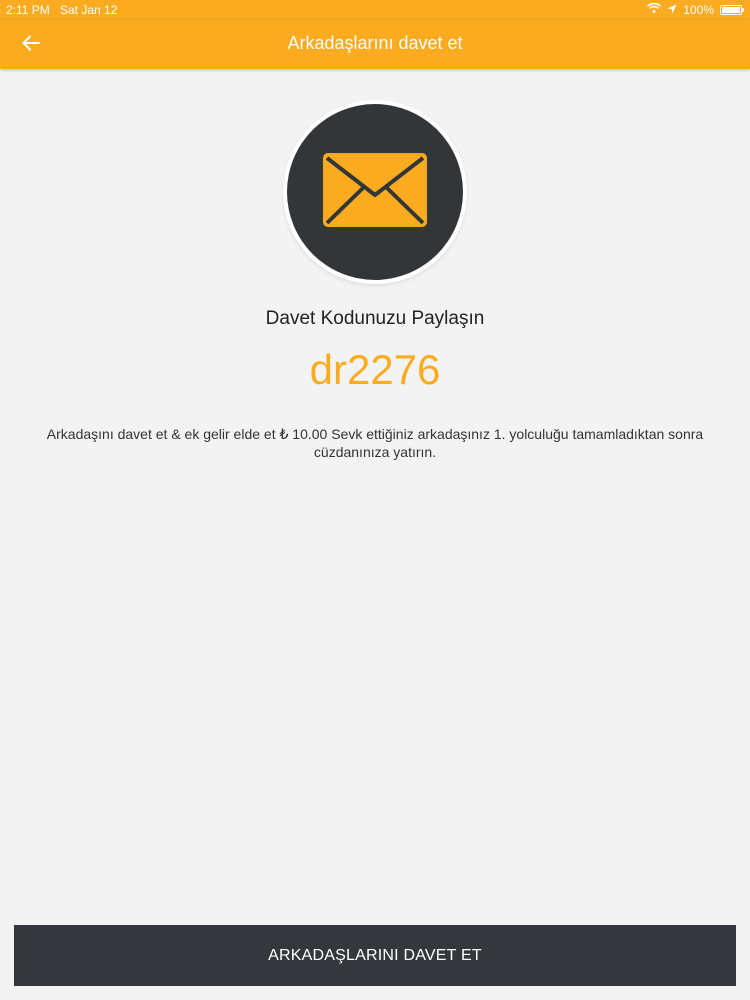  What do you see at coordinates (375, 369) in the screenshot?
I see `invite-code: dr2276` at bounding box center [375, 369].